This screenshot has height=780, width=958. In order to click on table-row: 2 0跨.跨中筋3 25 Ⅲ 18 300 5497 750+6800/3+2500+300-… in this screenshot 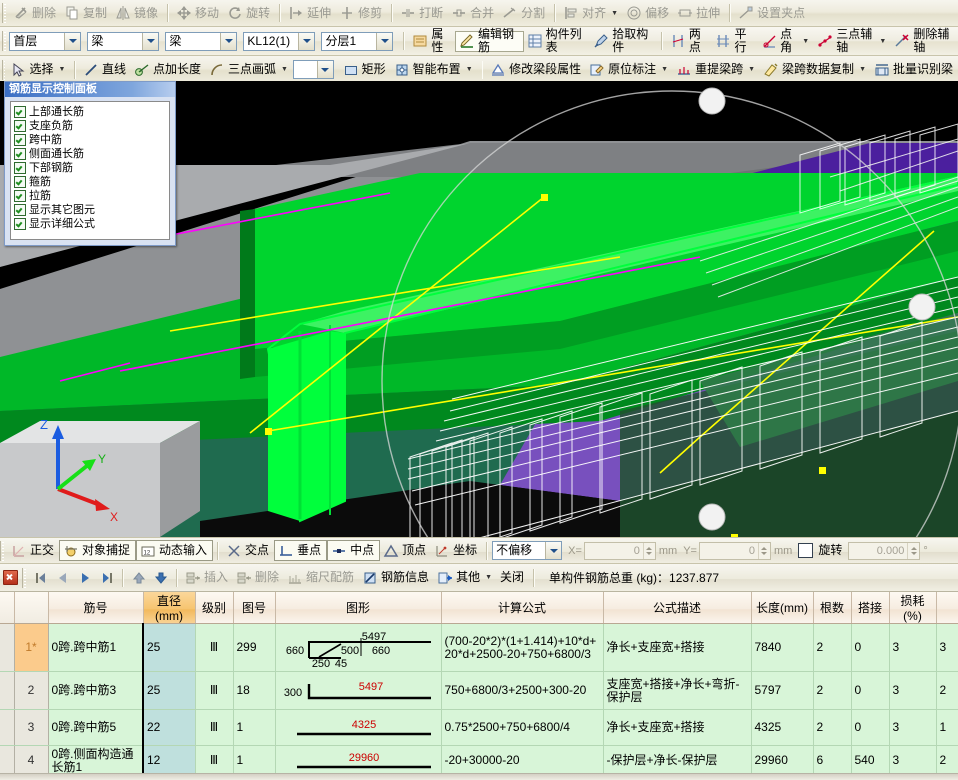, I will do `click(479, 690)`.